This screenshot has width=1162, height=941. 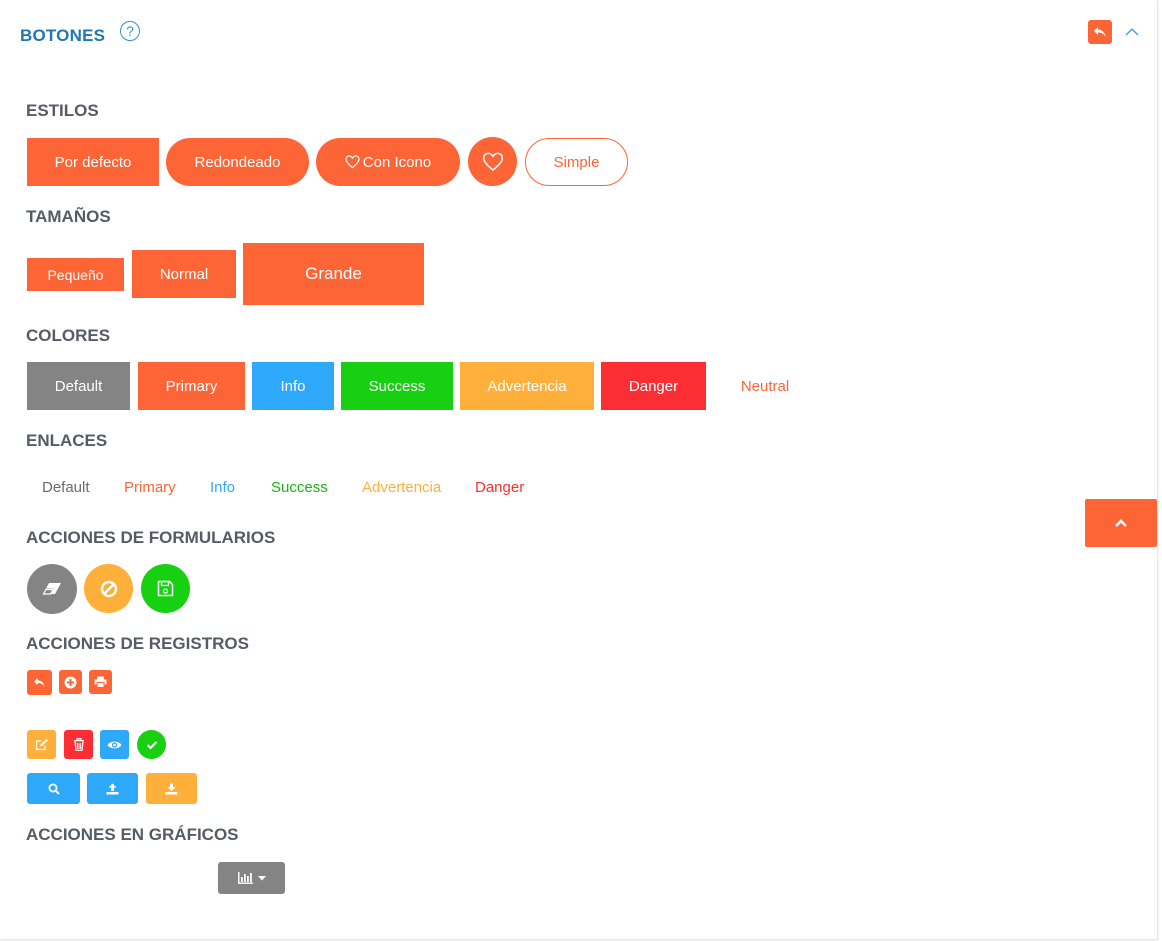 What do you see at coordinates (67, 440) in the screenshot?
I see `section-enlaces: ENLACES` at bounding box center [67, 440].